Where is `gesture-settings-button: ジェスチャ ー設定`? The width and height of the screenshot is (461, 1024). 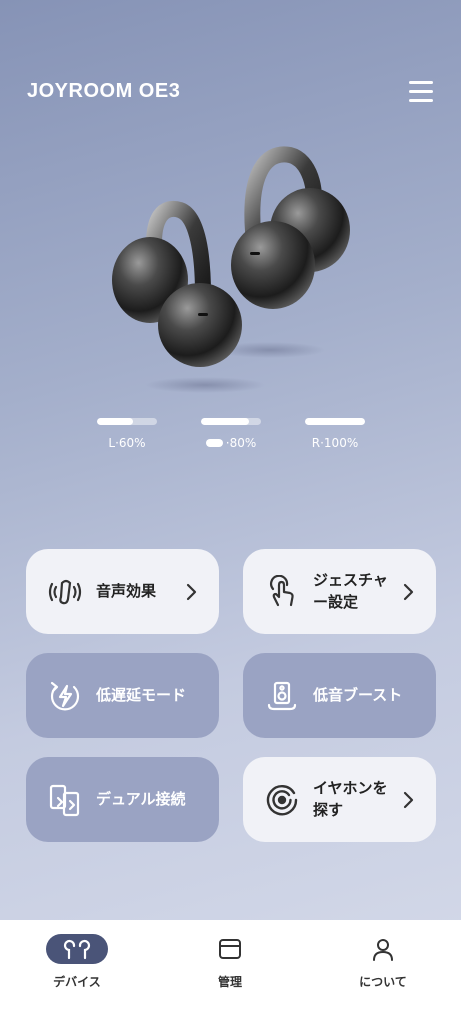 gesture-settings-button: ジェスチャ ー設定 is located at coordinates (339, 591).